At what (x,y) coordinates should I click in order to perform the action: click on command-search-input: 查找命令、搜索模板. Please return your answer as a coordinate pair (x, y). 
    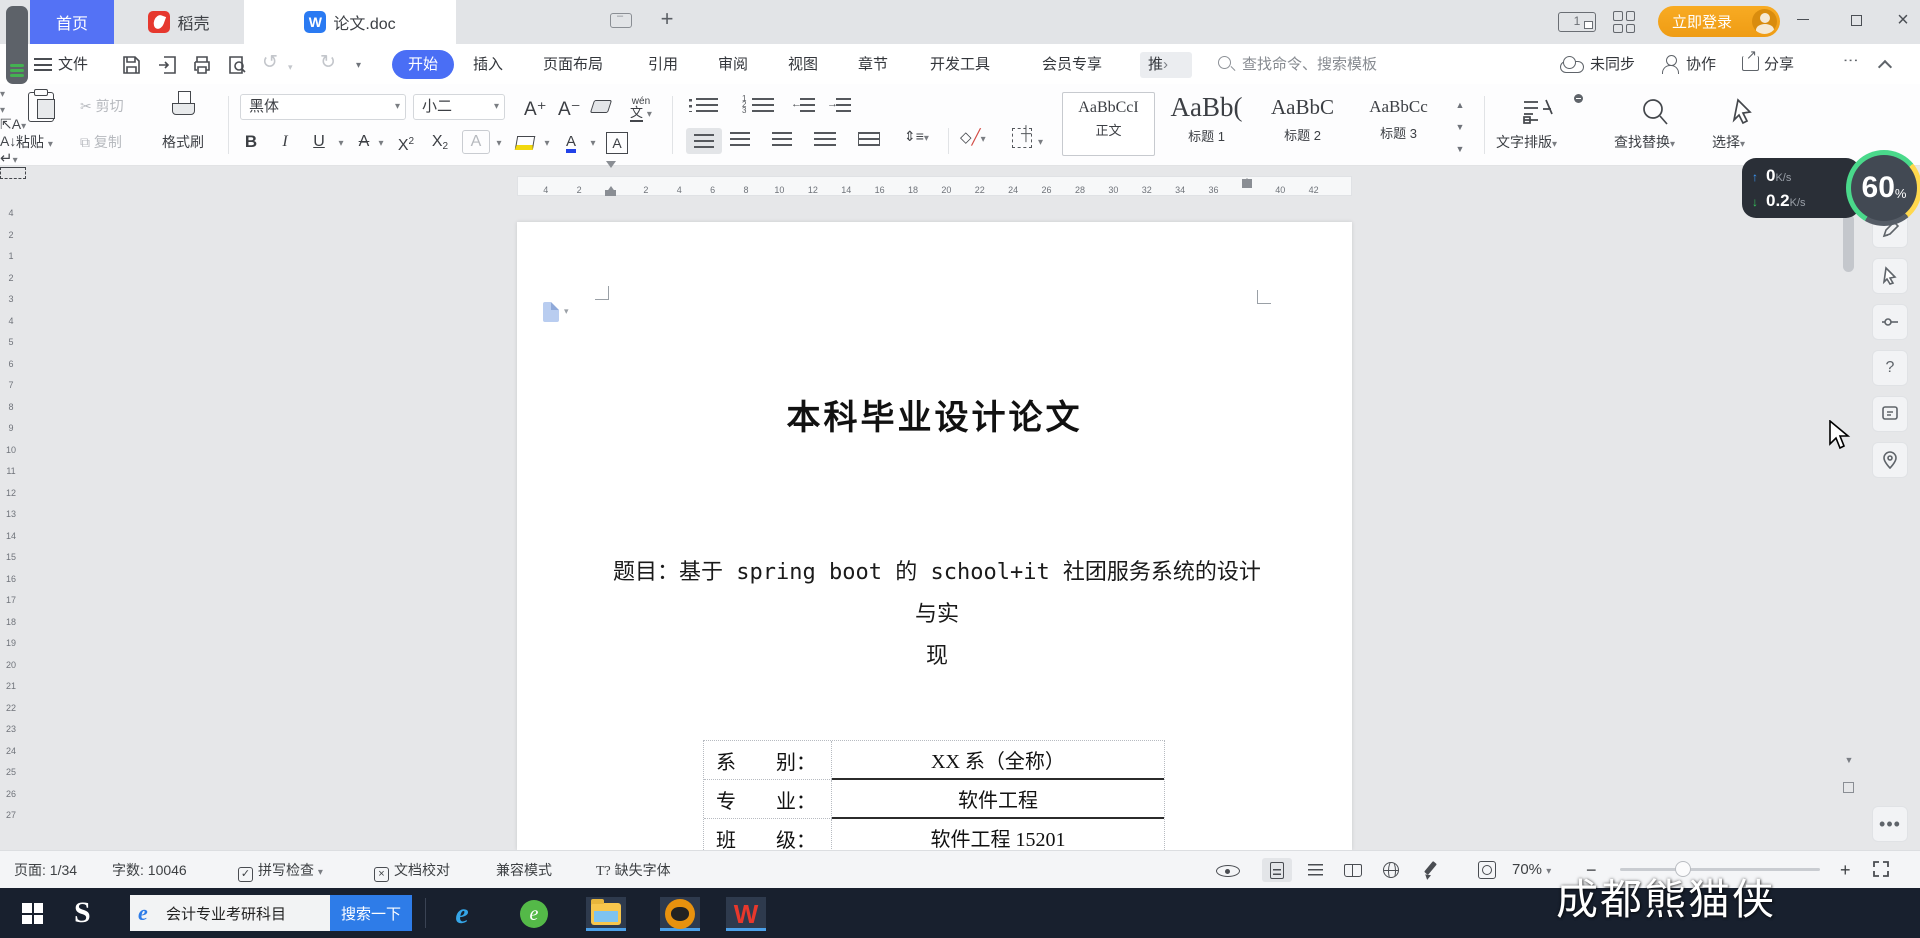
    Looking at the image, I should click on (1309, 65).